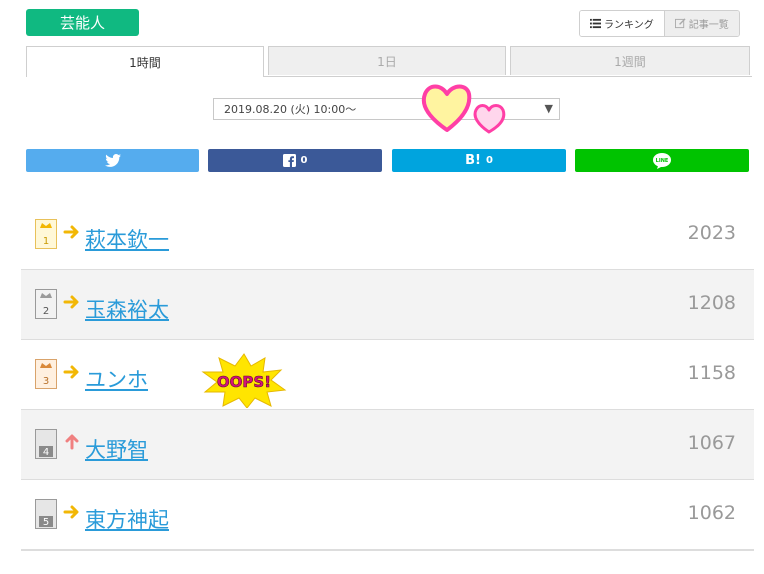  Describe the element at coordinates (680, 23) in the screenshot. I see `edit-icon` at that location.